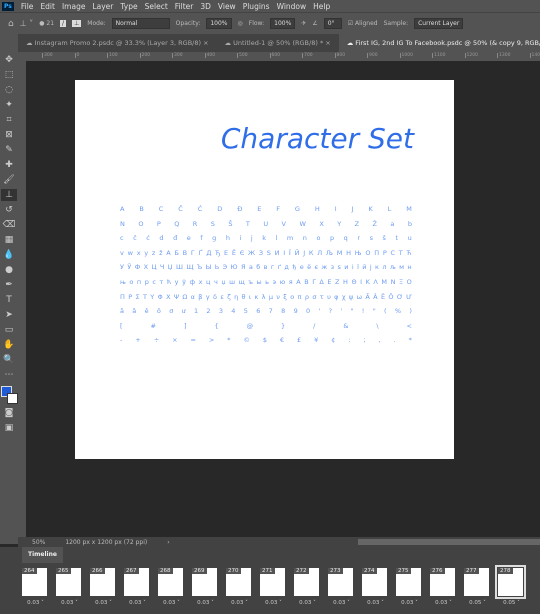  What do you see at coordinates (9, 315) in the screenshot?
I see `path-selection-tool-icon: ➤` at bounding box center [9, 315].